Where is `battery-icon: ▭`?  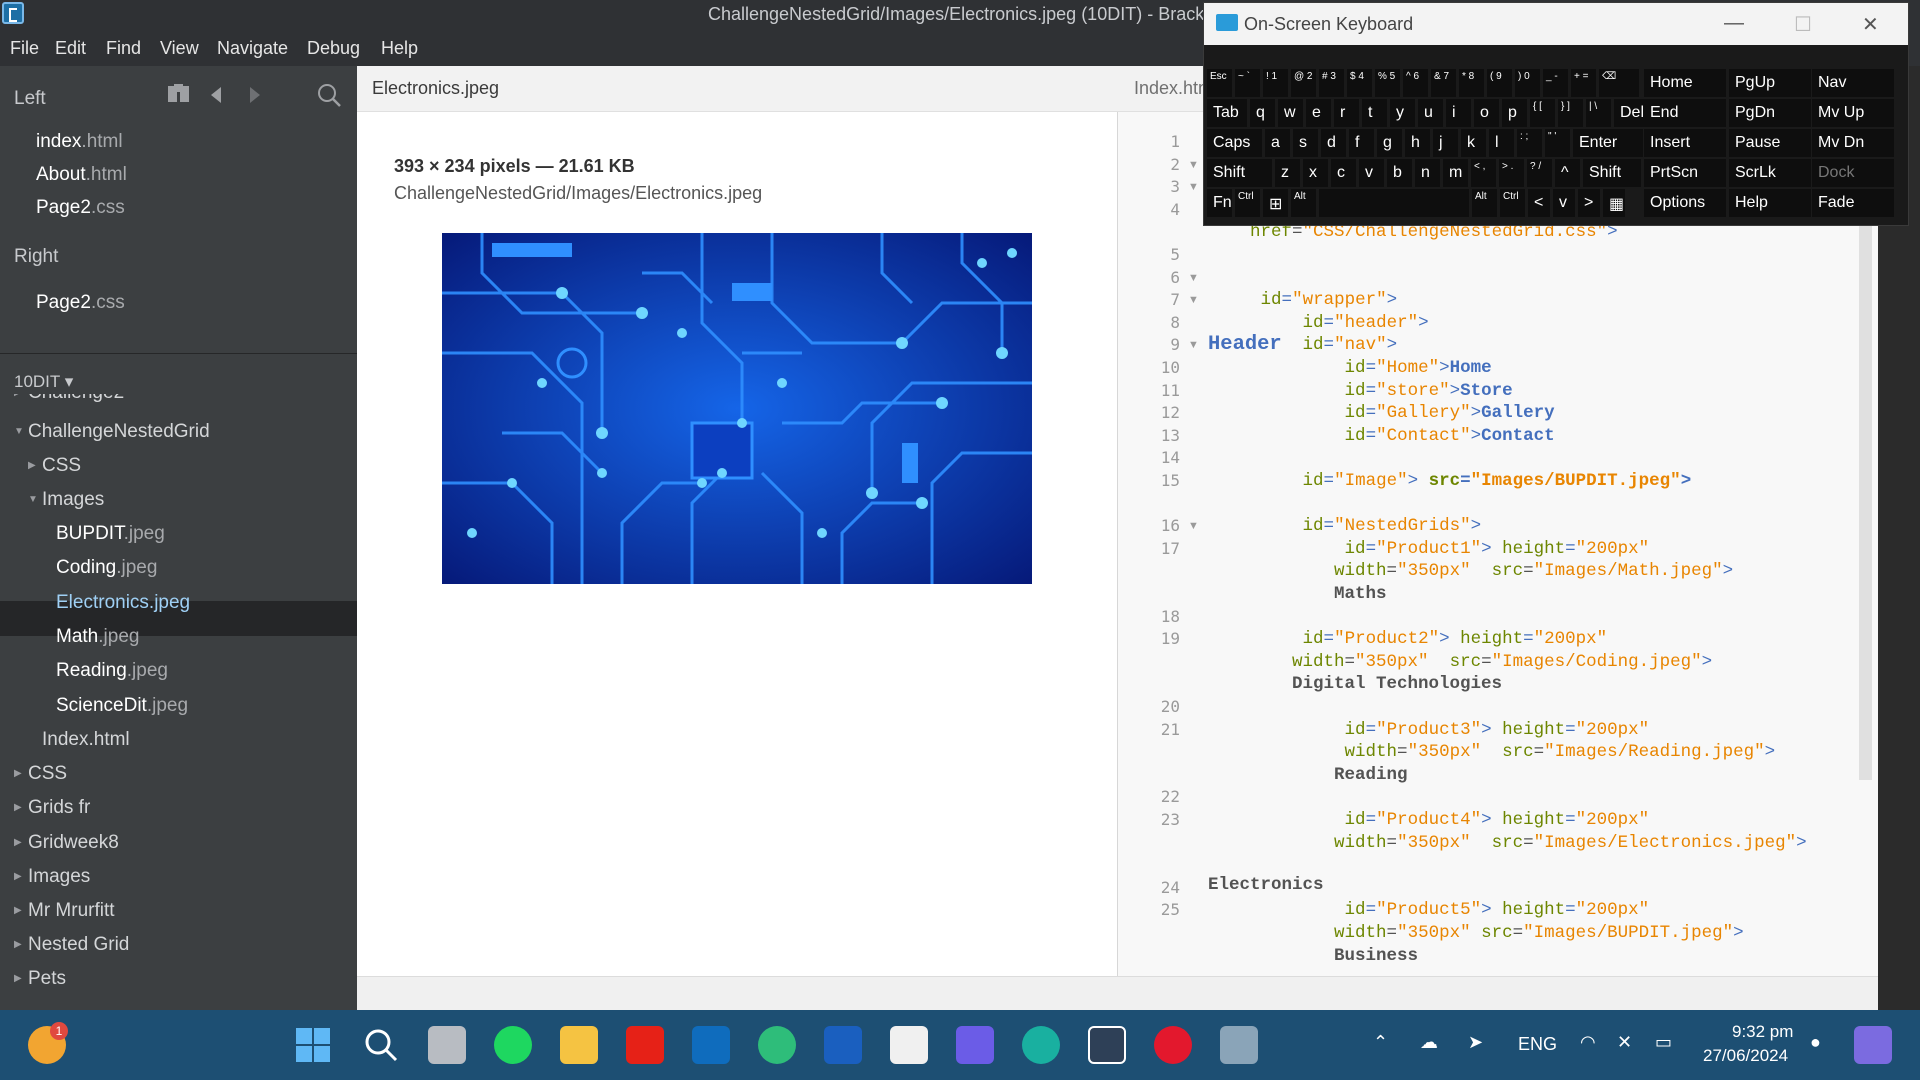
battery-icon: ▭ is located at coordinates (1663, 1042).